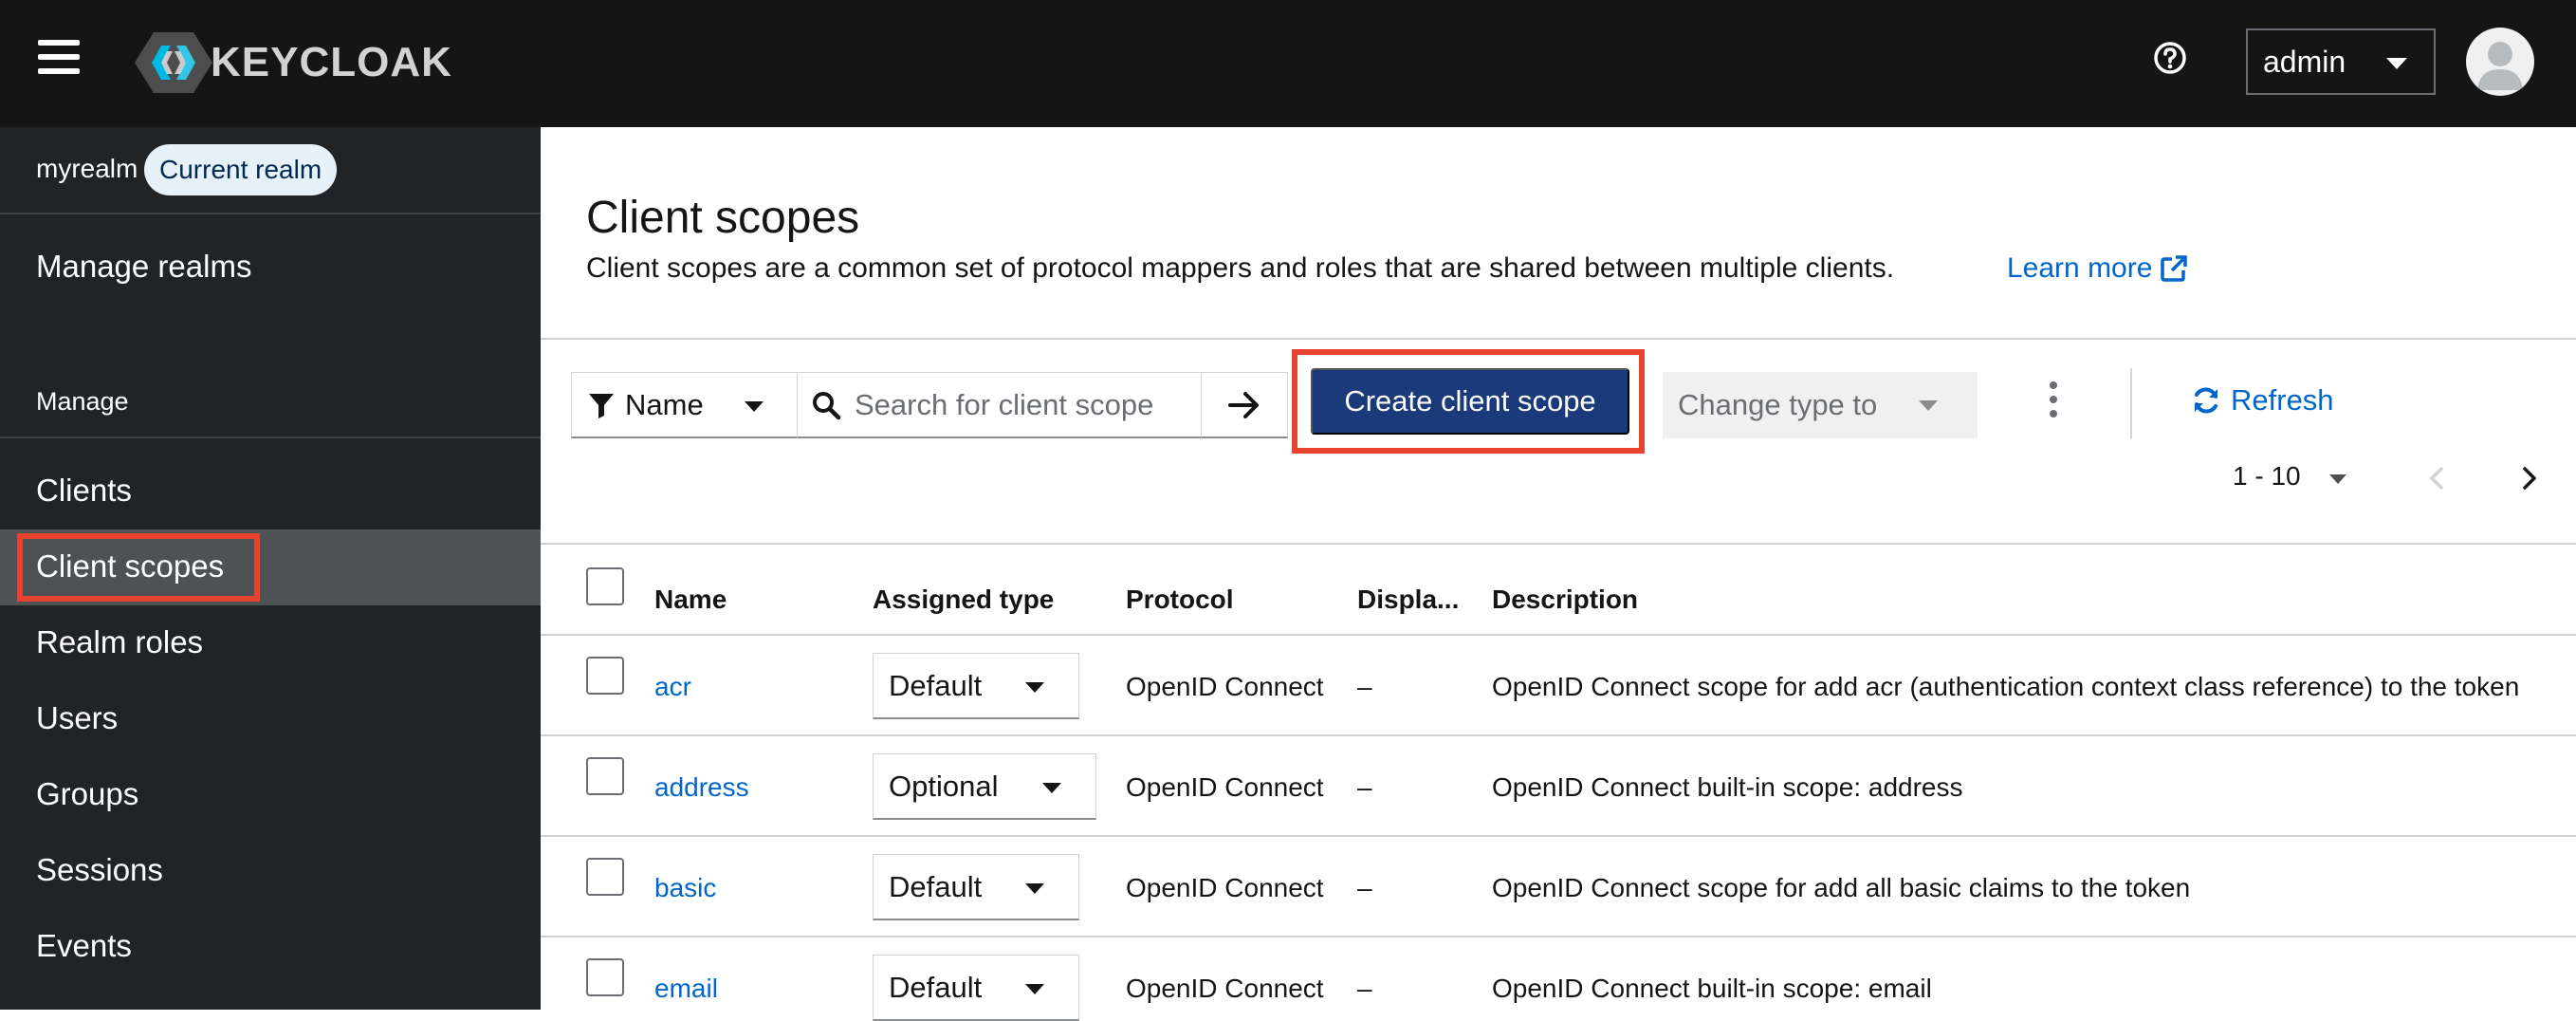 The image size is (2576, 1021). What do you see at coordinates (701, 787) in the screenshot?
I see `client-scope-link: address` at bounding box center [701, 787].